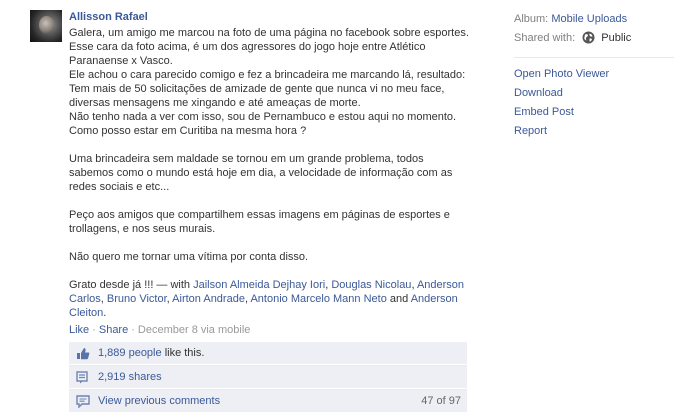 The width and height of the screenshot is (675, 413). What do you see at coordinates (545, 38) in the screenshot?
I see `shared-with-label: Shared with:` at bounding box center [545, 38].